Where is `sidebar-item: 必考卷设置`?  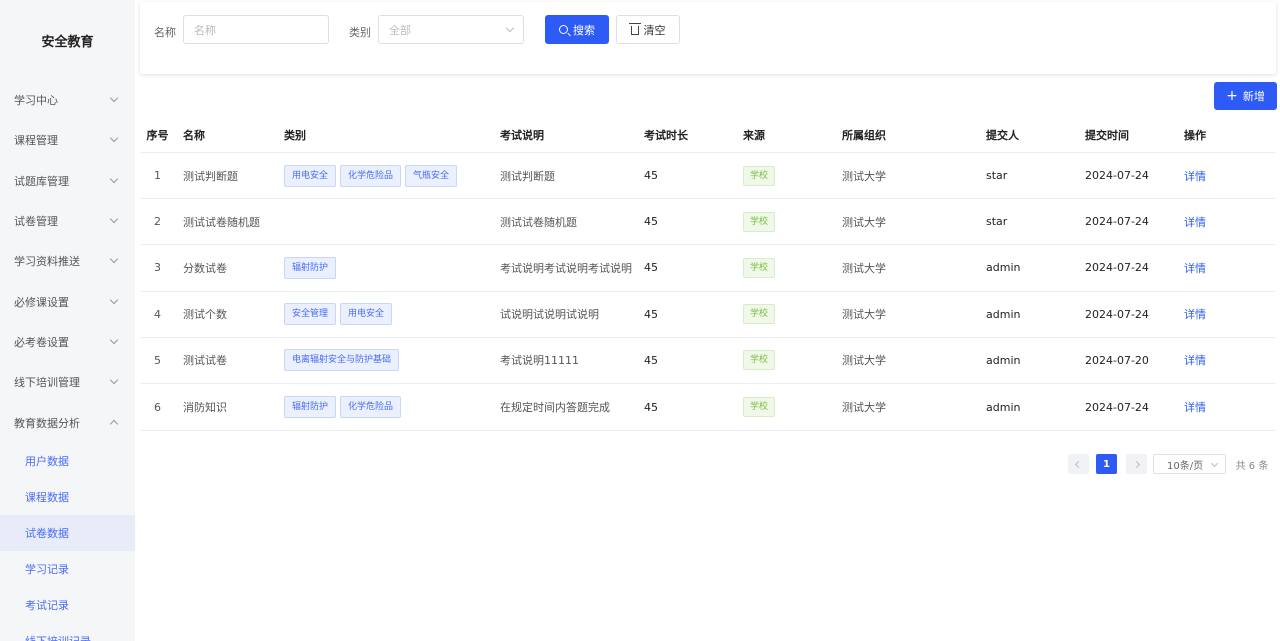 sidebar-item: 必考卷设置 is located at coordinates (67, 342).